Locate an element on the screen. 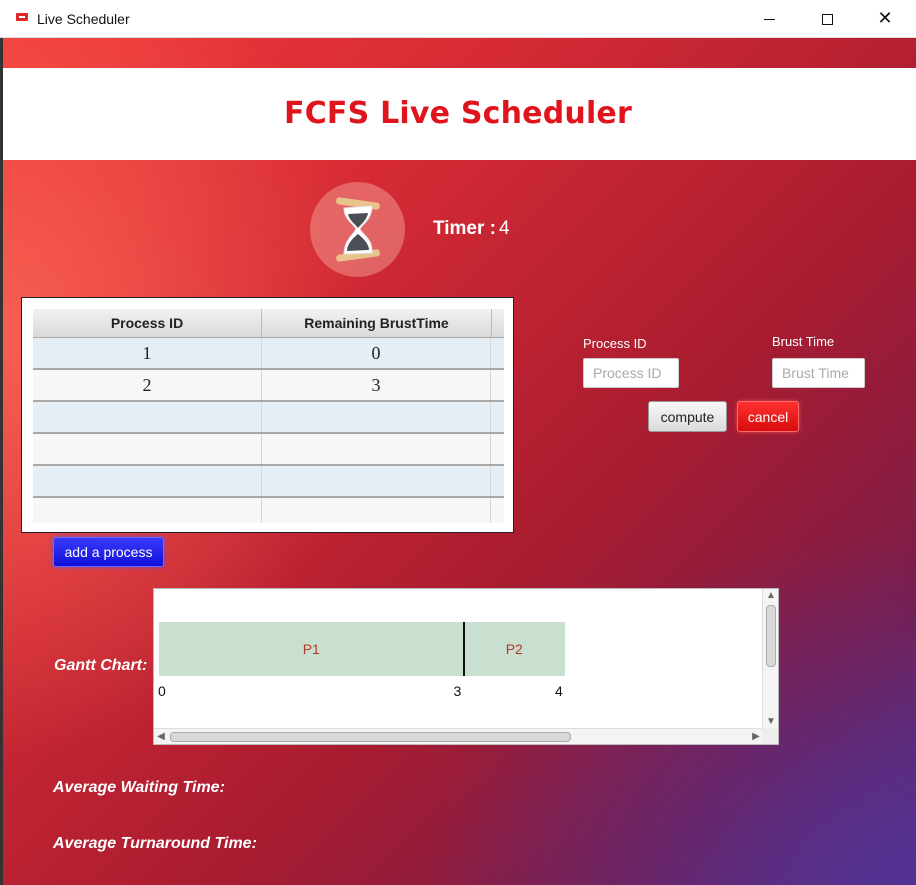  window-title: Live Scheduler is located at coordinates (83, 19).